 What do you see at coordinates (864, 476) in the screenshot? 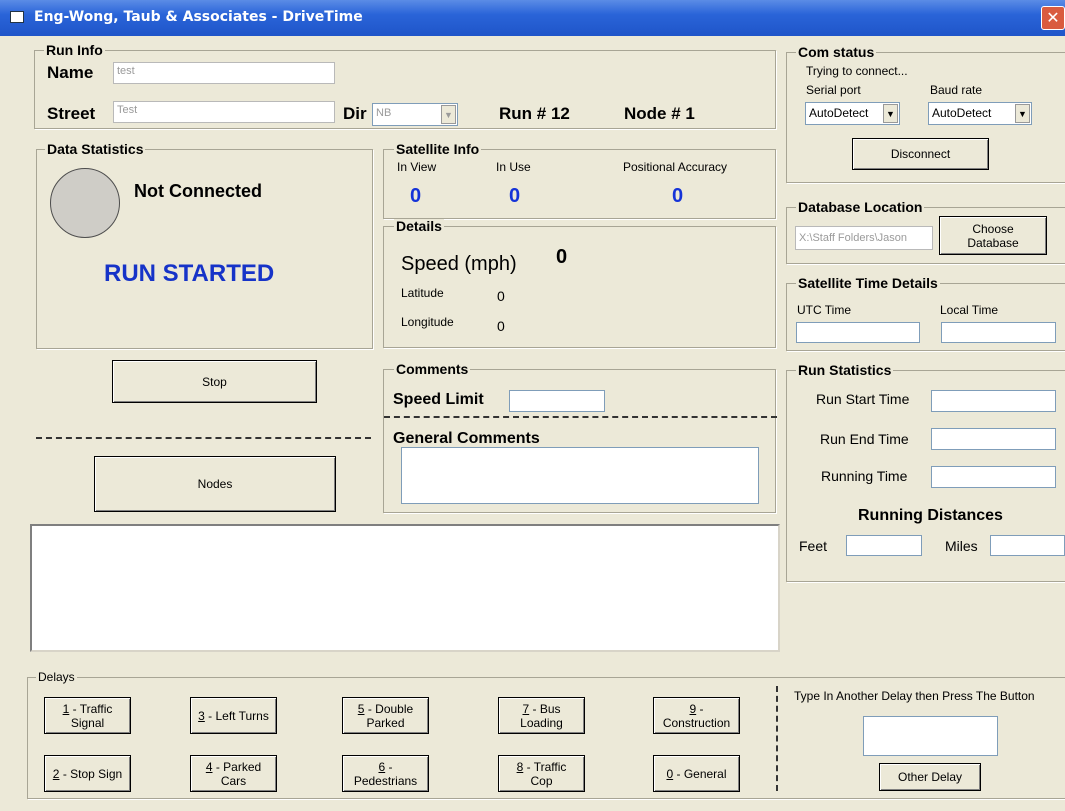
I see `running-time-label: Running Time` at bounding box center [864, 476].